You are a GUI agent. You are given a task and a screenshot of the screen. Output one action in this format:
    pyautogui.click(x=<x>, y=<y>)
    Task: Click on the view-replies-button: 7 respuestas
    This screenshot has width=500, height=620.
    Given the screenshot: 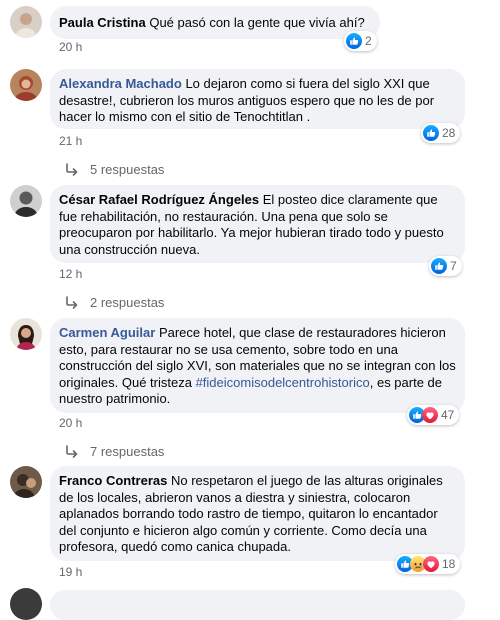 What is the action you would take?
    pyautogui.click(x=114, y=451)
    